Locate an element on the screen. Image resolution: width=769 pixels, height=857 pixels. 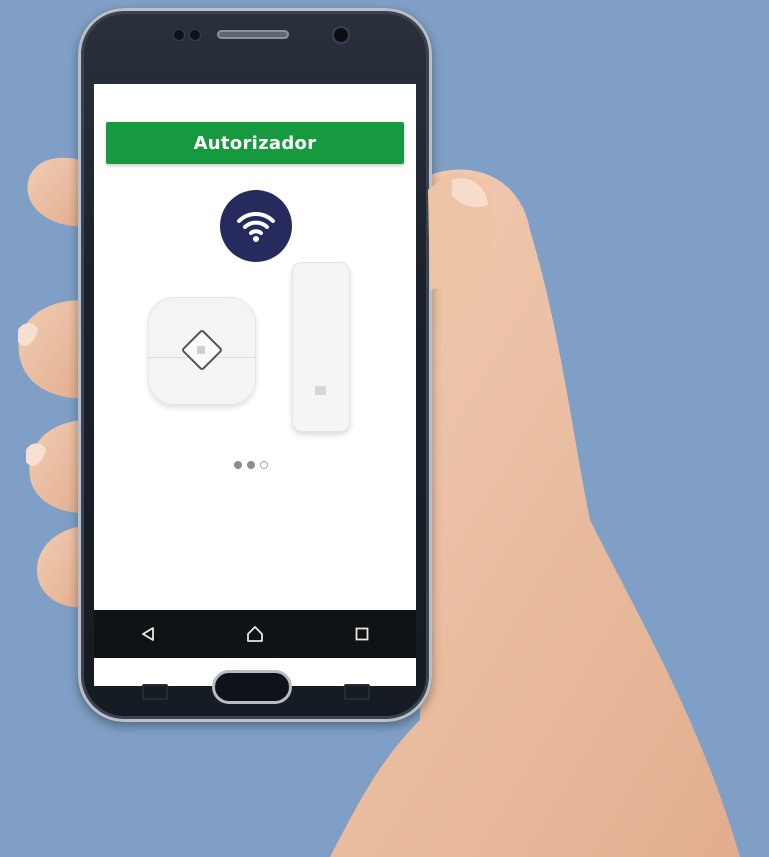
thumb-overlay is located at coordinates (461, 232).